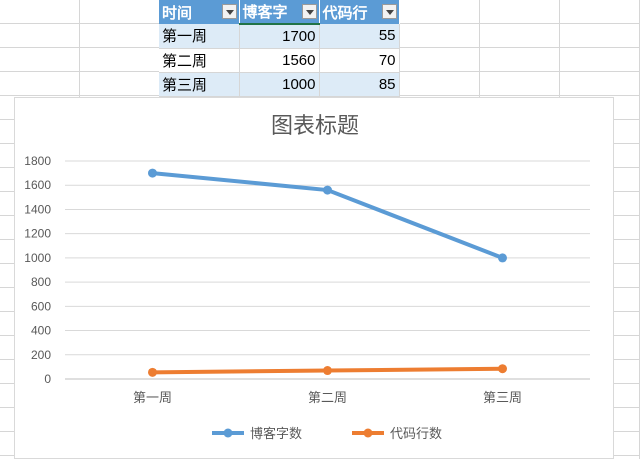 Image resolution: width=640 pixels, height=460 pixels. What do you see at coordinates (199, 36) in the screenshot?
I see `table-cell: 第一周` at bounding box center [199, 36].